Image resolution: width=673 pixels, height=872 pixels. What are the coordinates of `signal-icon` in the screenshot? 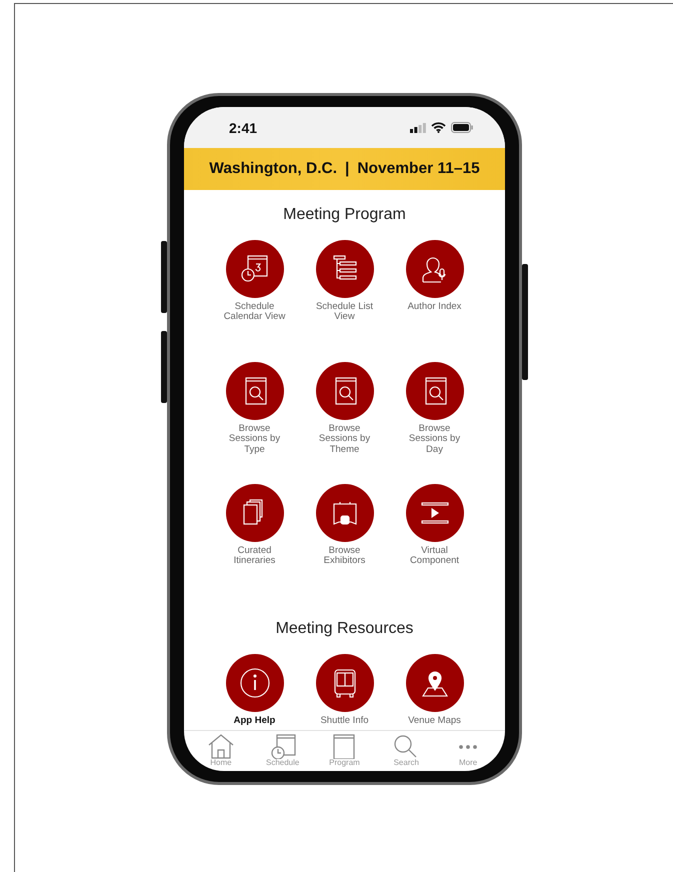 It's located at (418, 127).